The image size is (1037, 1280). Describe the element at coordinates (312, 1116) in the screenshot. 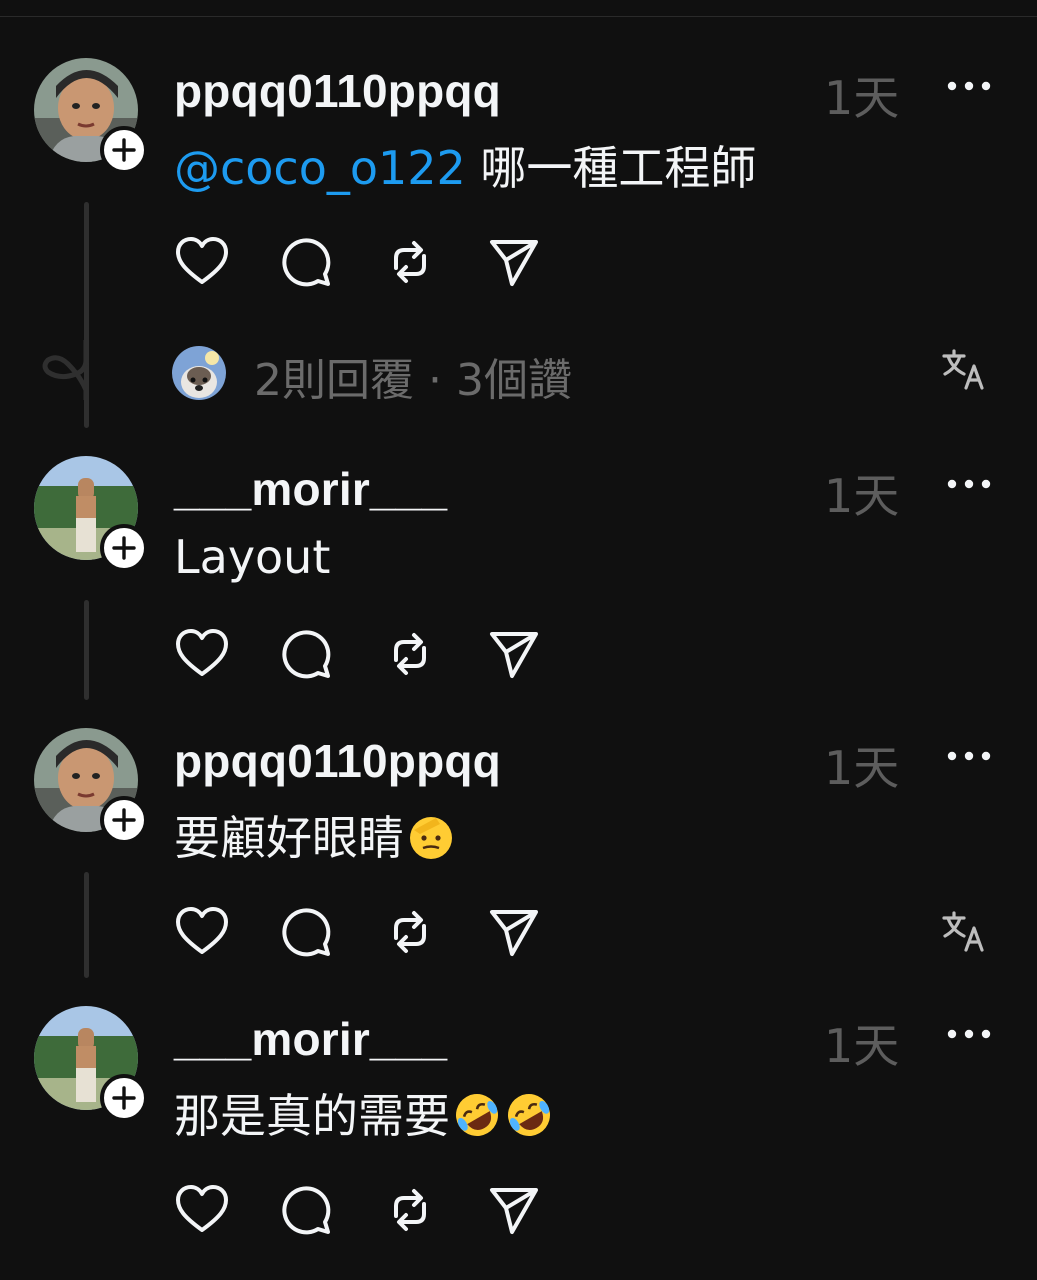

I see `comment-body: 那是真的需要` at that location.